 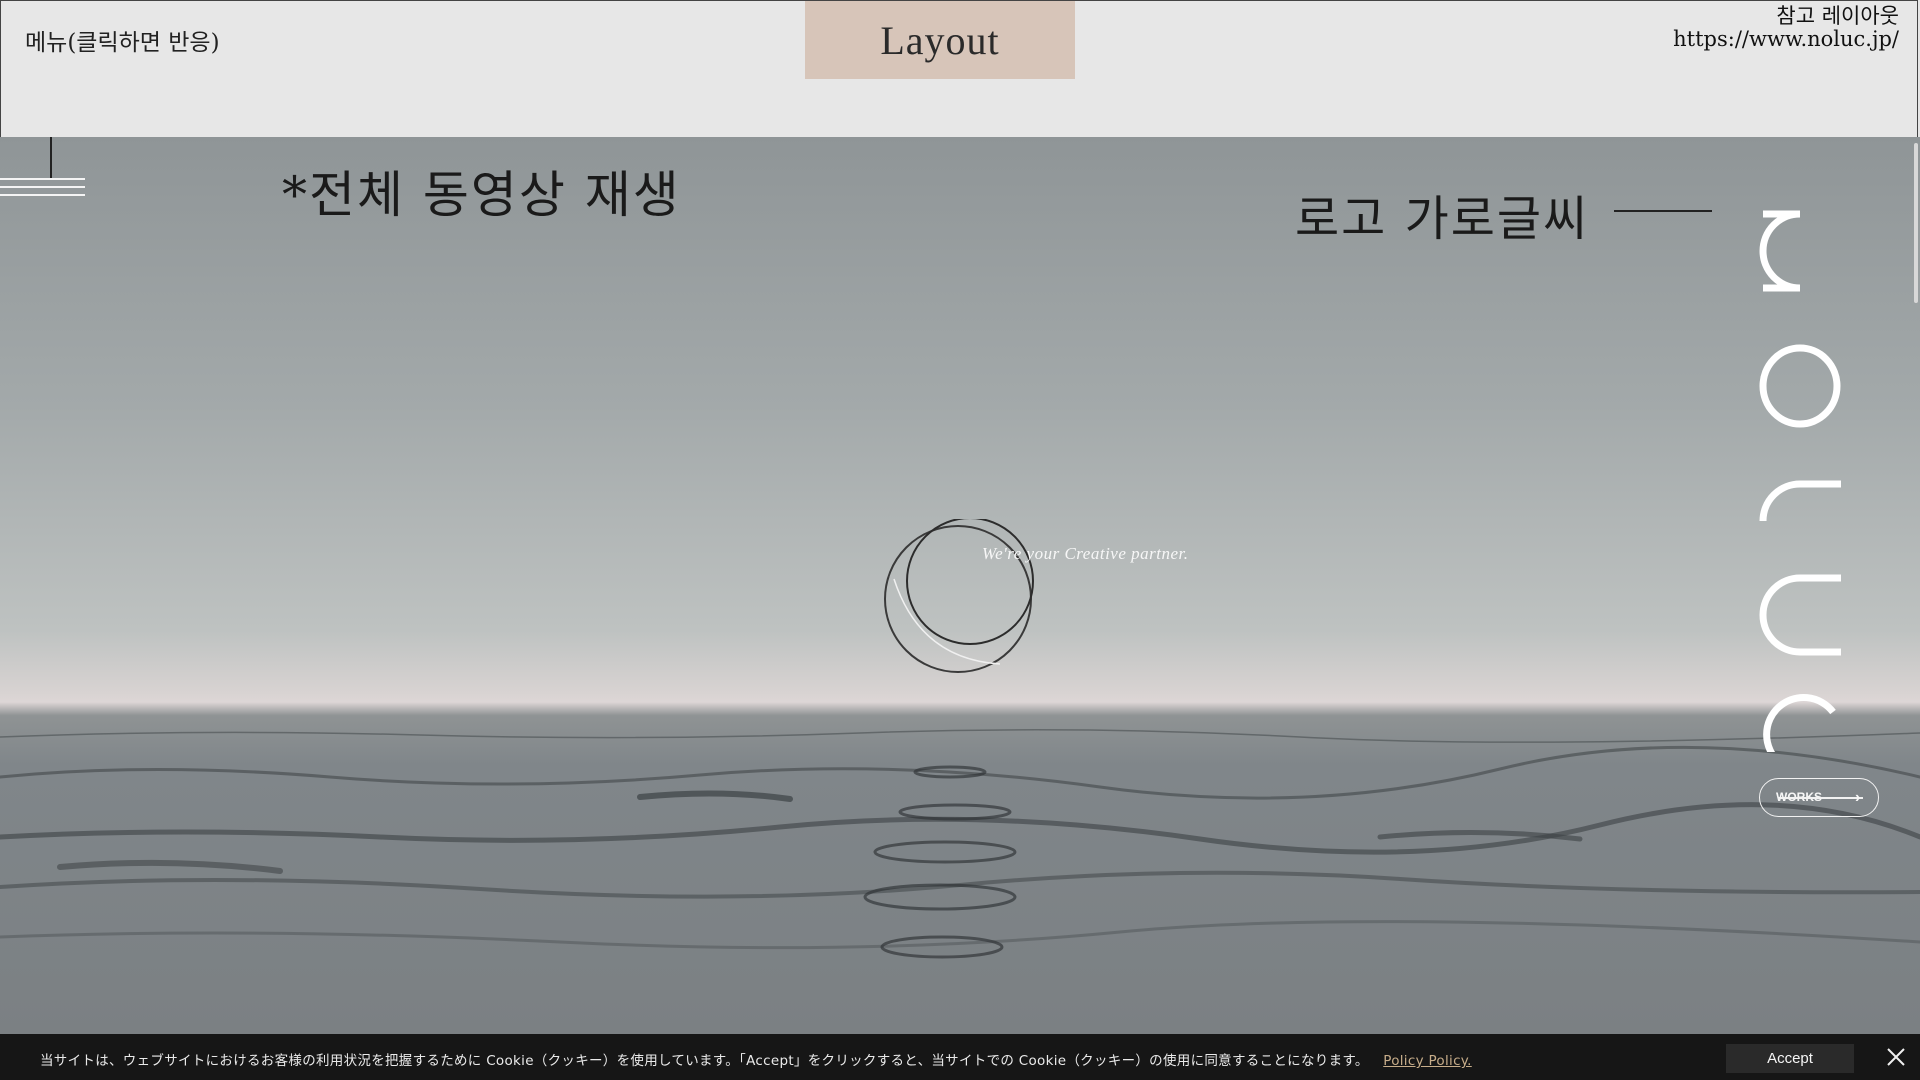 What do you see at coordinates (42, 190) in the screenshot?
I see `hamburger-icon` at bounding box center [42, 190].